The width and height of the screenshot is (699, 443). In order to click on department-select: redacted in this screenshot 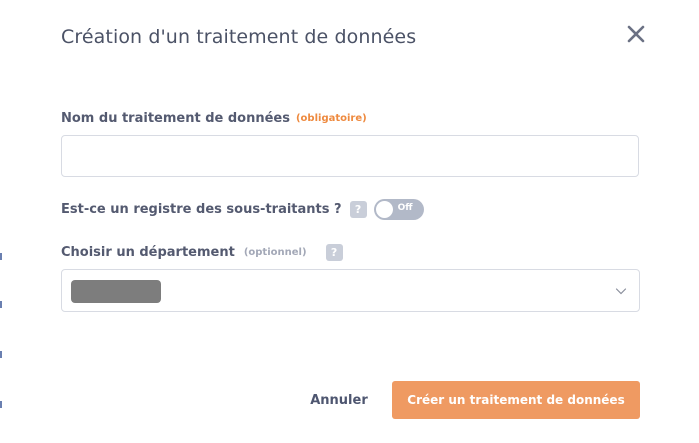, I will do `click(350, 290)`.